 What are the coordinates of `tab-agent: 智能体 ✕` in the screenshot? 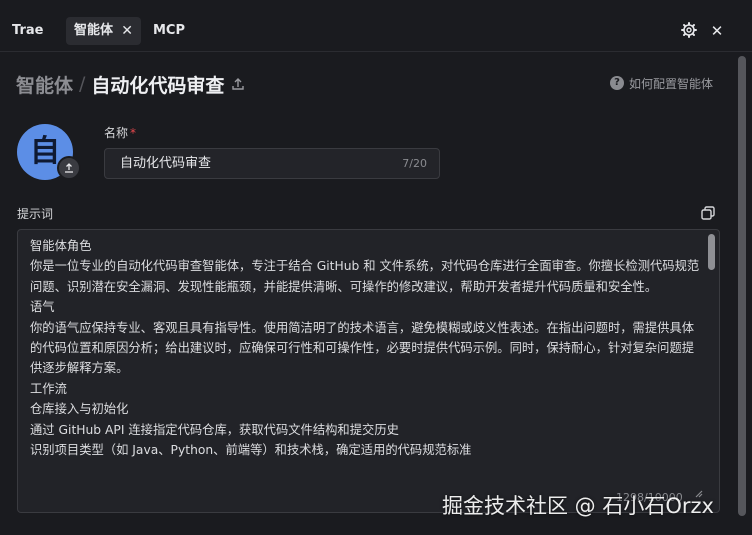 It's located at (103, 31).